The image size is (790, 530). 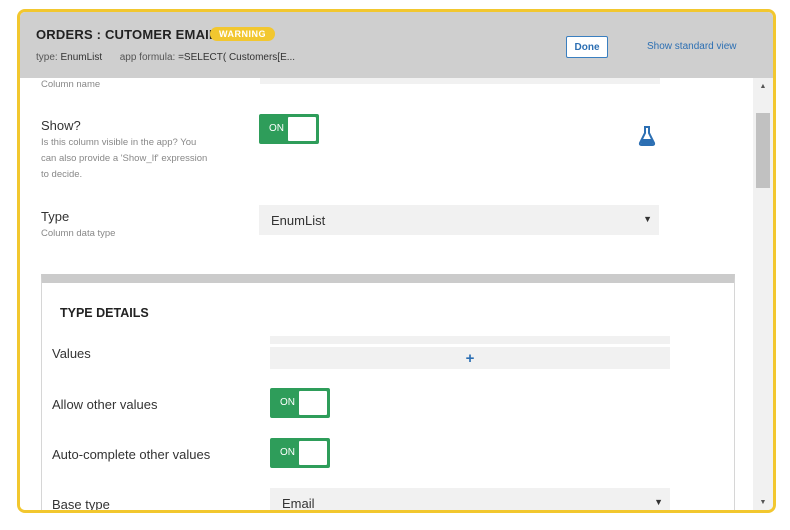 I want to click on formula-prefix: app formula:, so click(x=147, y=57).